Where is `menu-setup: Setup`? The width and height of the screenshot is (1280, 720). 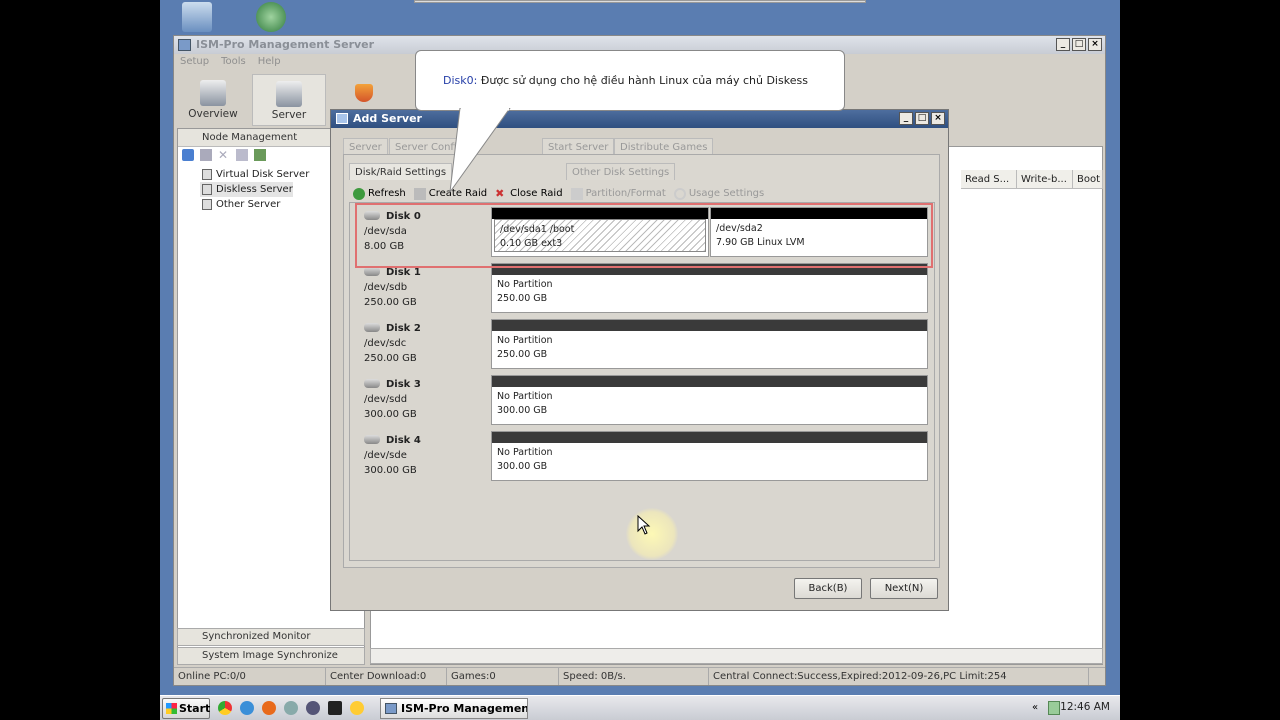 menu-setup: Setup is located at coordinates (194, 62).